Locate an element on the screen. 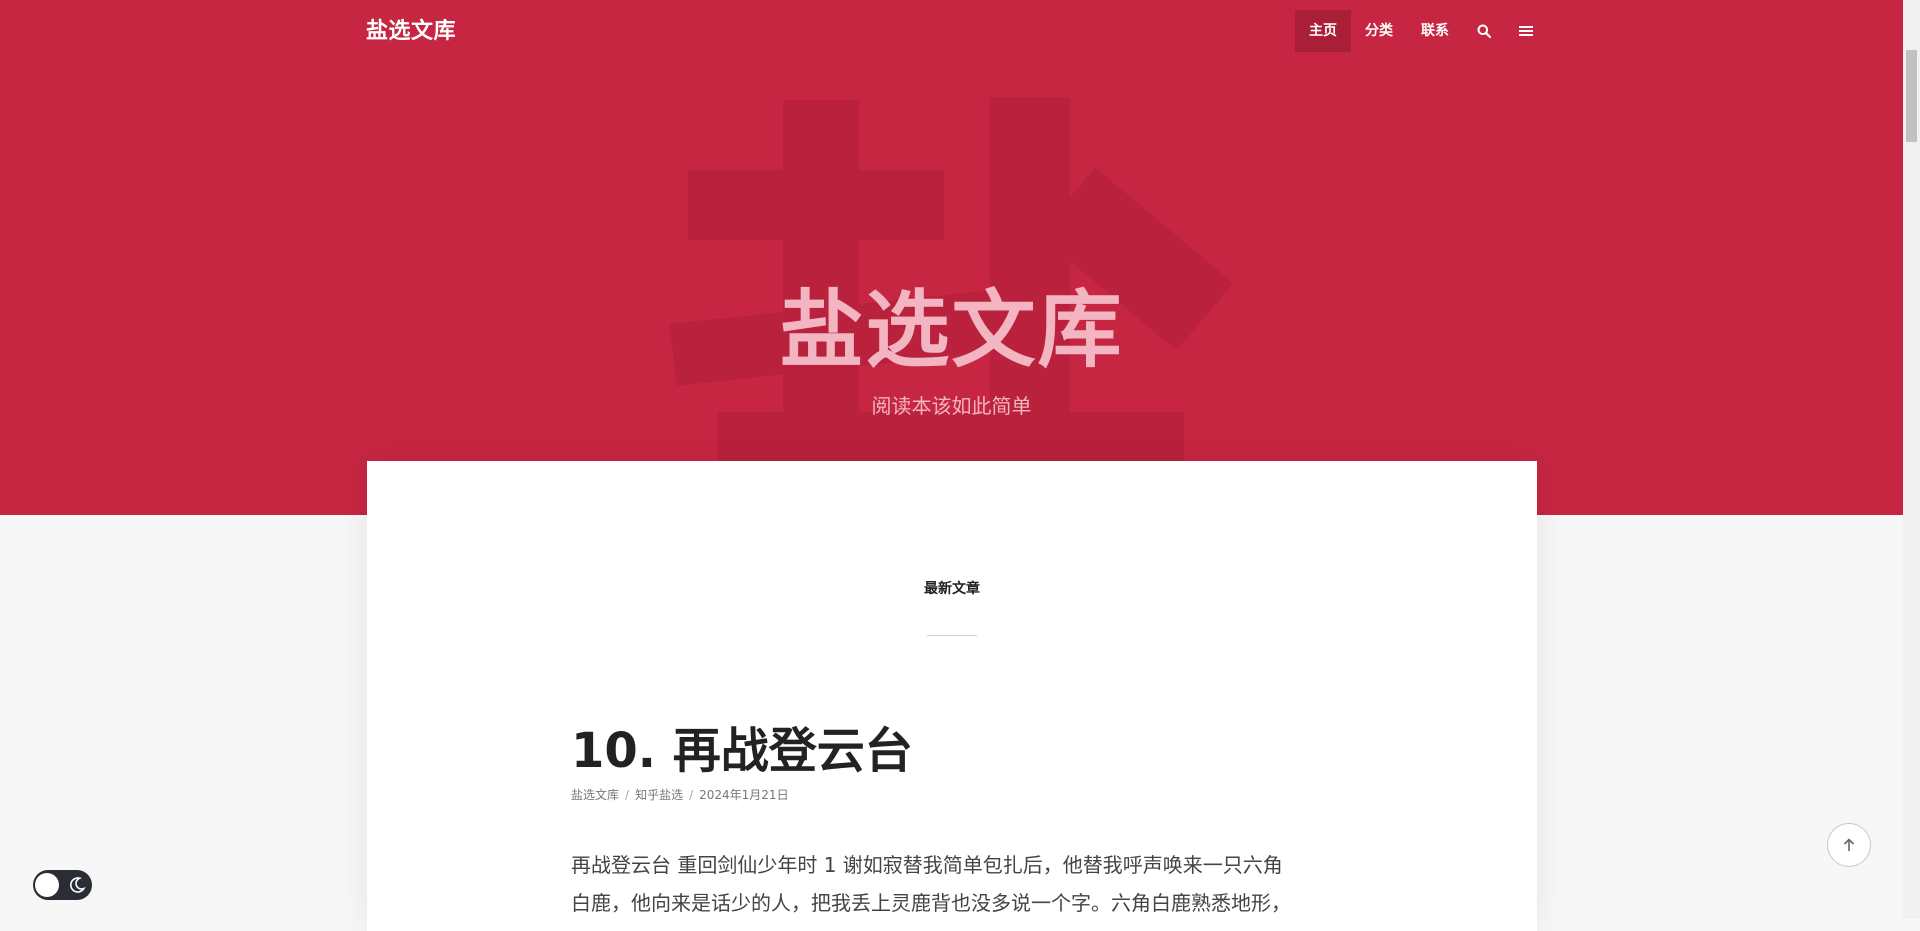  excerpt-line: 再战登云台 重回剑仙少年时 1 谢如寂替我简单包扎后，他替我呼声唤来一只六角 is located at coordinates (927, 865).